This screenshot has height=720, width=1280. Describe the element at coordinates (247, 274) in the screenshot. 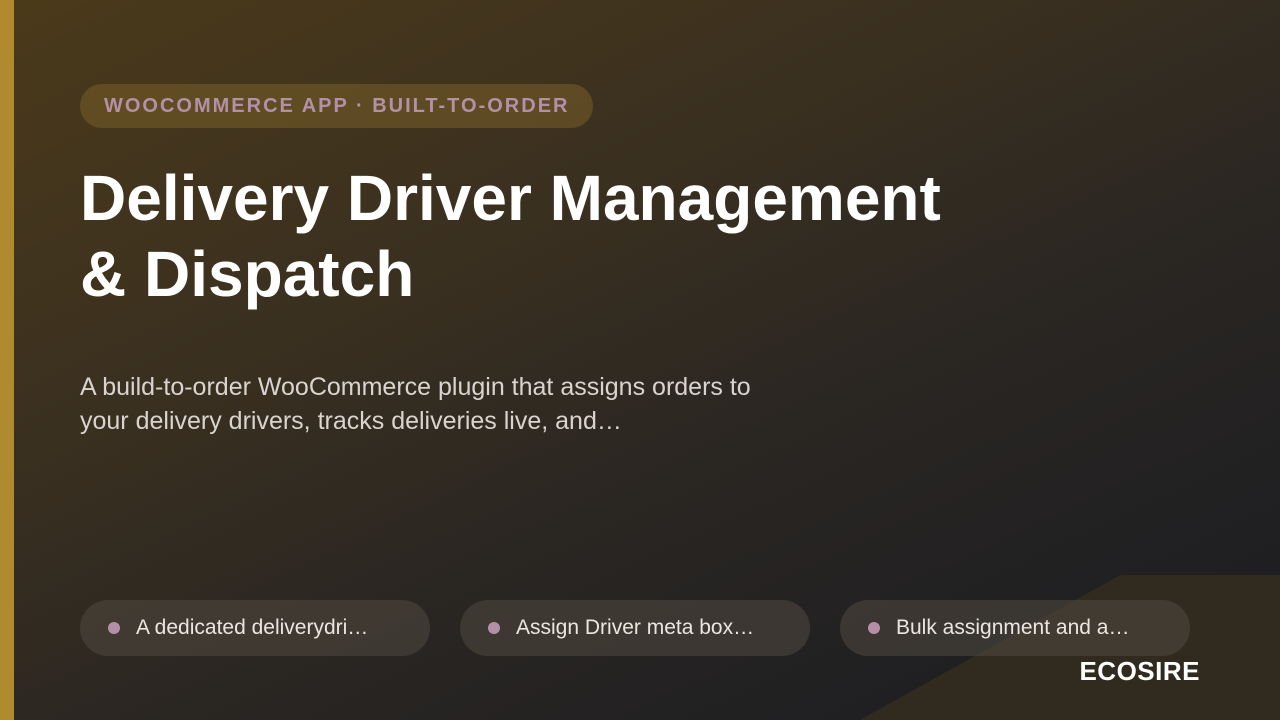

I see `title-line-2: & Dispatch` at that location.